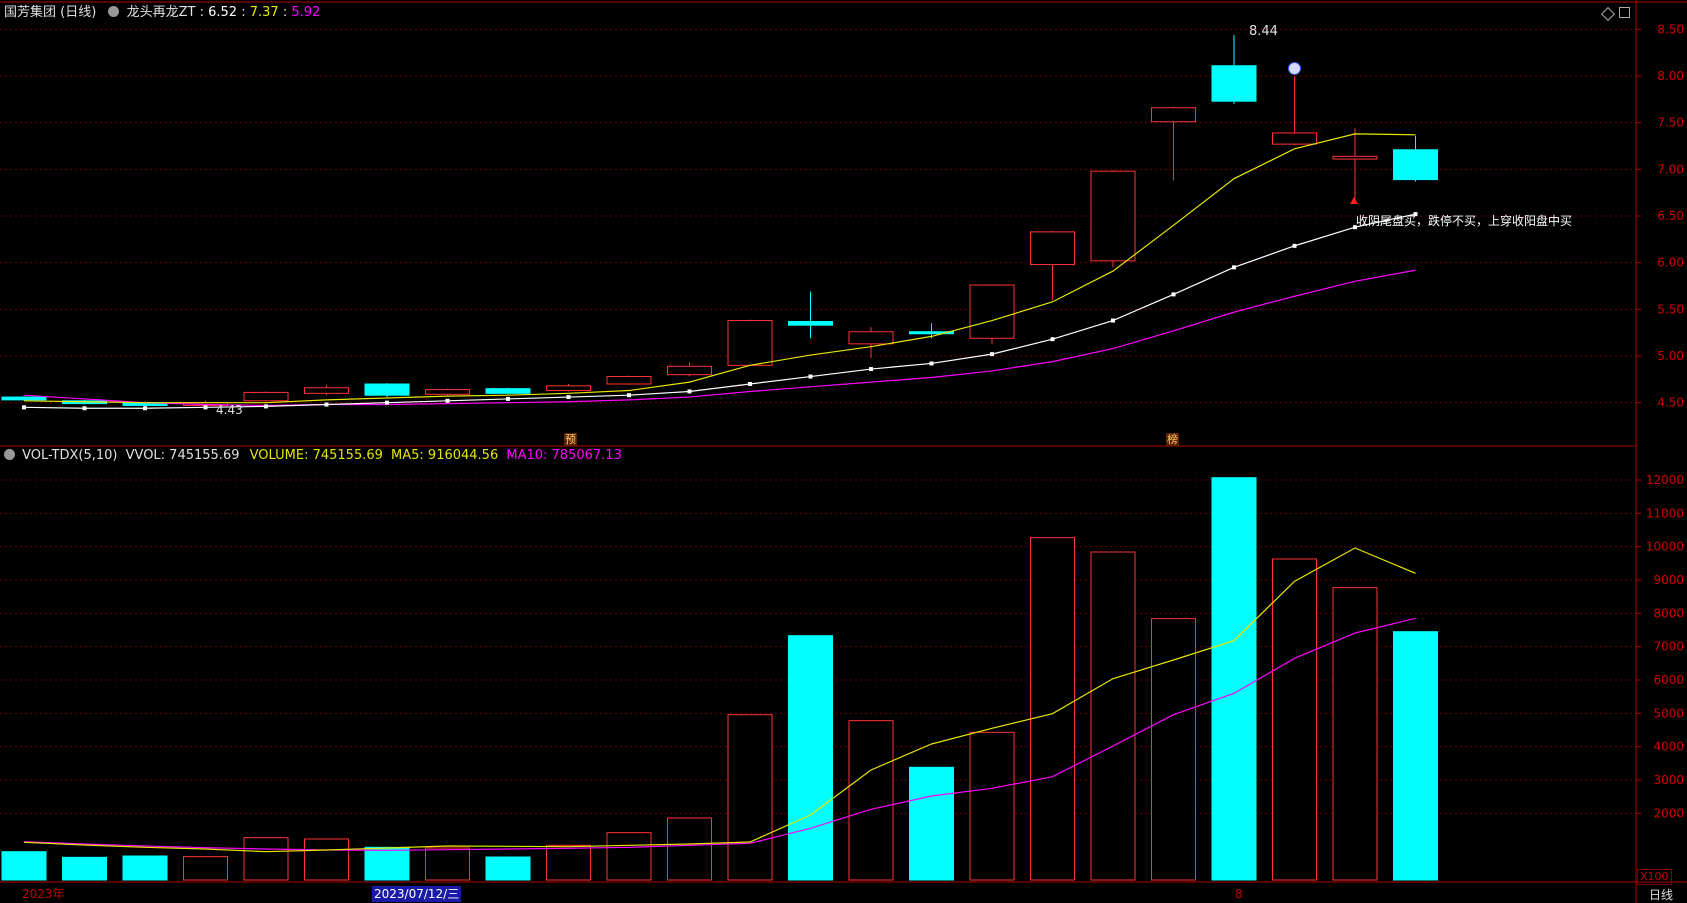 This screenshot has height=903, width=1687. I want to click on price-tick-label: 7.50, so click(1670, 123).